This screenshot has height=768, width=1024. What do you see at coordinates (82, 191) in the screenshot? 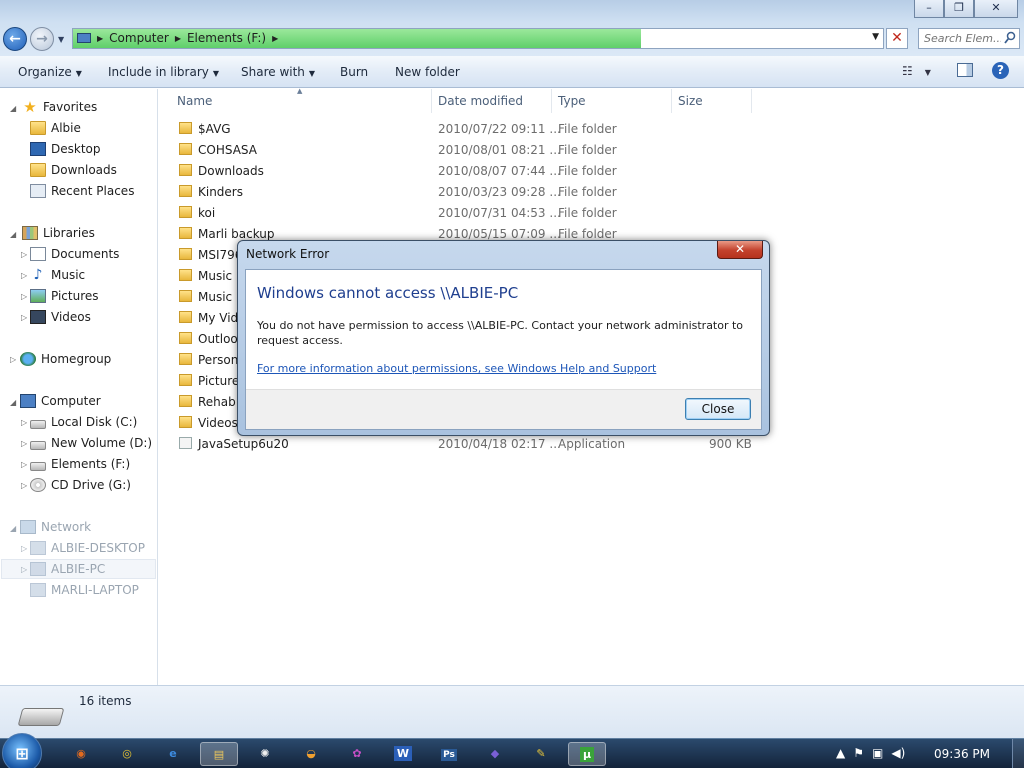
I see `sidebar-item-recent-places: Recent Places` at bounding box center [82, 191].